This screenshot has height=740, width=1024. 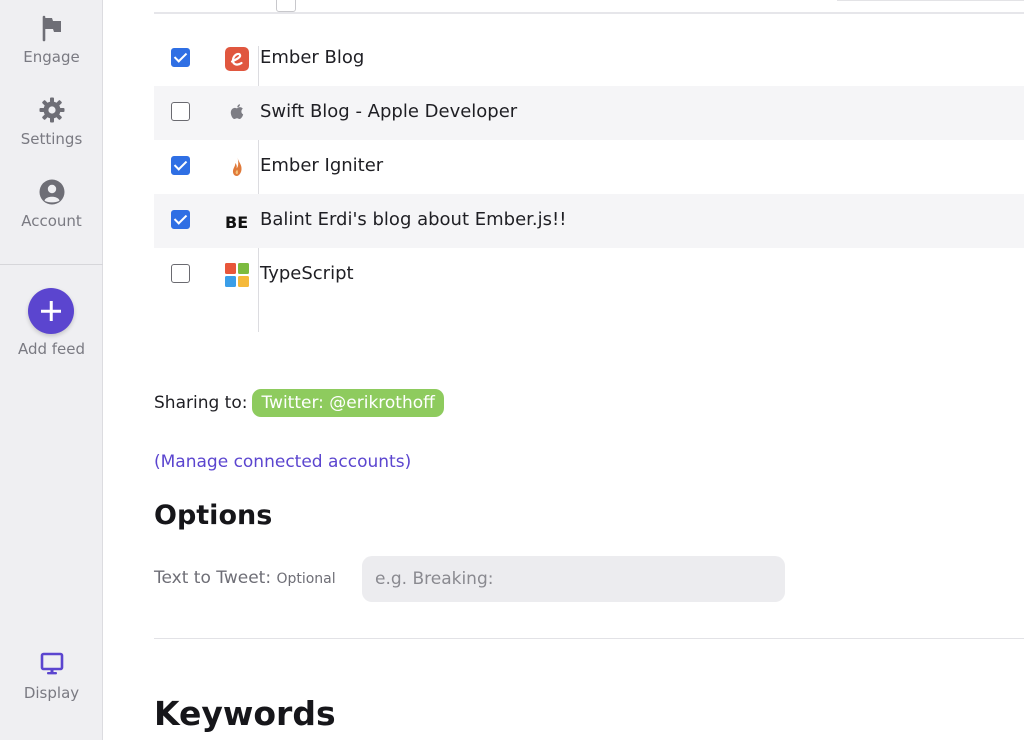 I want to click on flame-icon, so click(x=237, y=166).